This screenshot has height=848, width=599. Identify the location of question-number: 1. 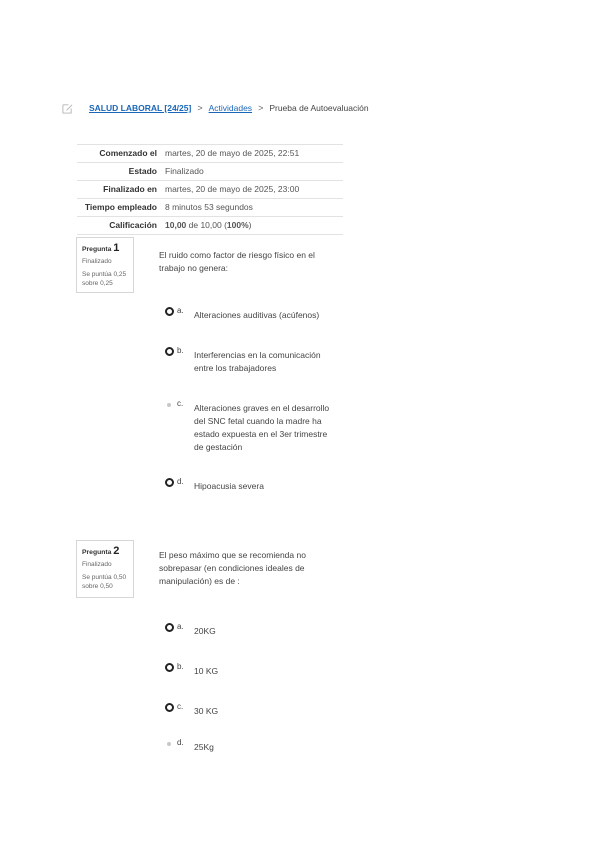
(116, 248).